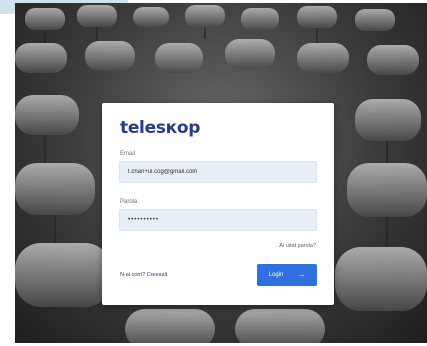 This screenshot has width=427, height=346. Describe the element at coordinates (143, 275) in the screenshot. I see `signup-link: N-ai cont? Creează` at that location.